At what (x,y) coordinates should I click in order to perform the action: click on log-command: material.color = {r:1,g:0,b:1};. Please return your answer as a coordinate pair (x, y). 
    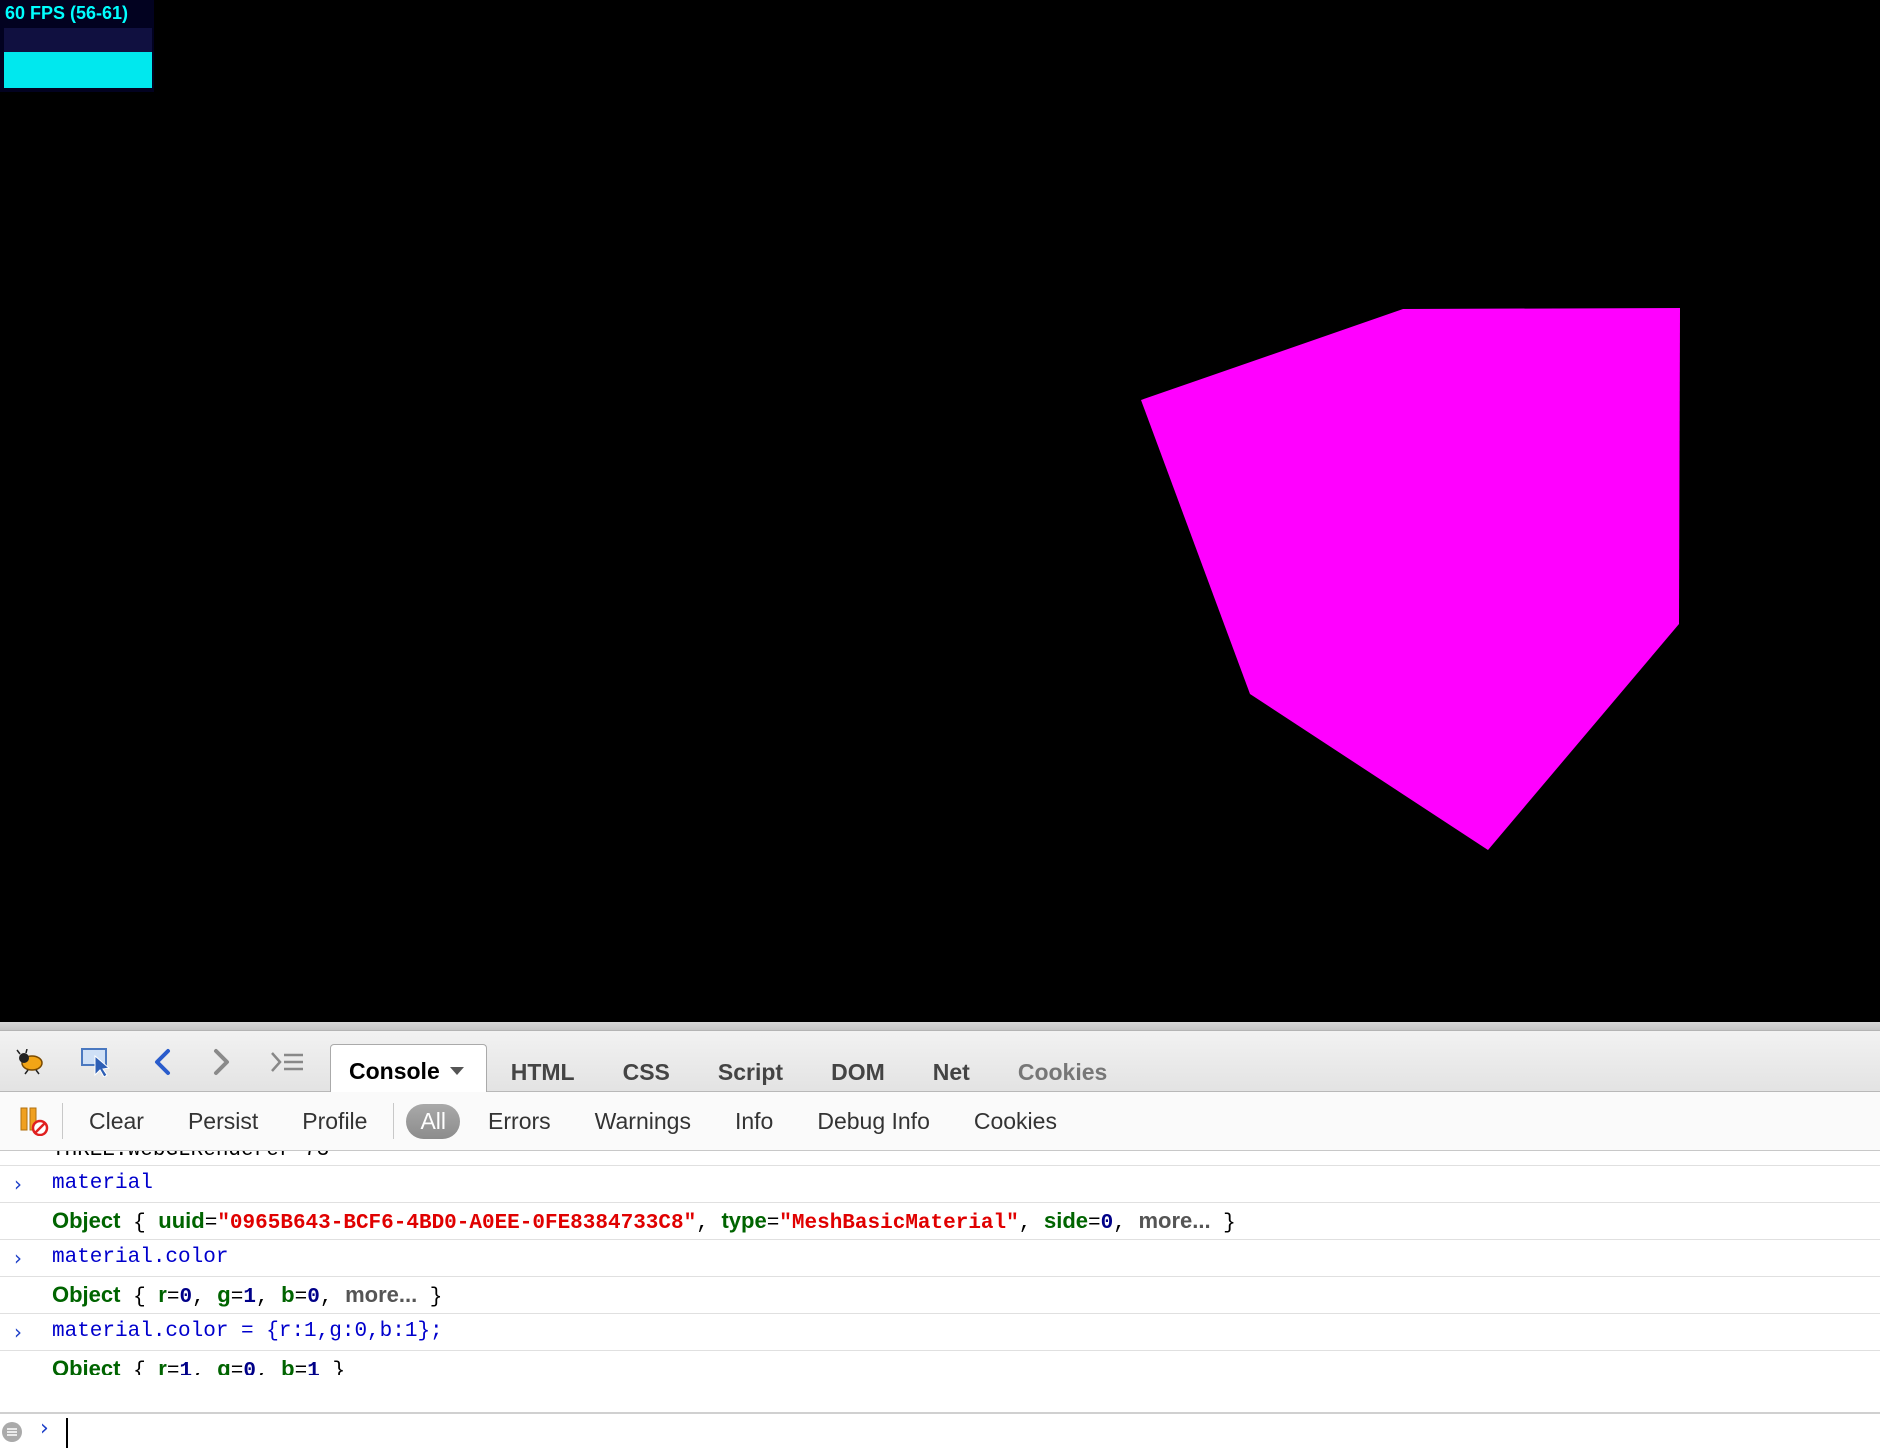
    Looking at the image, I should click on (247, 1332).